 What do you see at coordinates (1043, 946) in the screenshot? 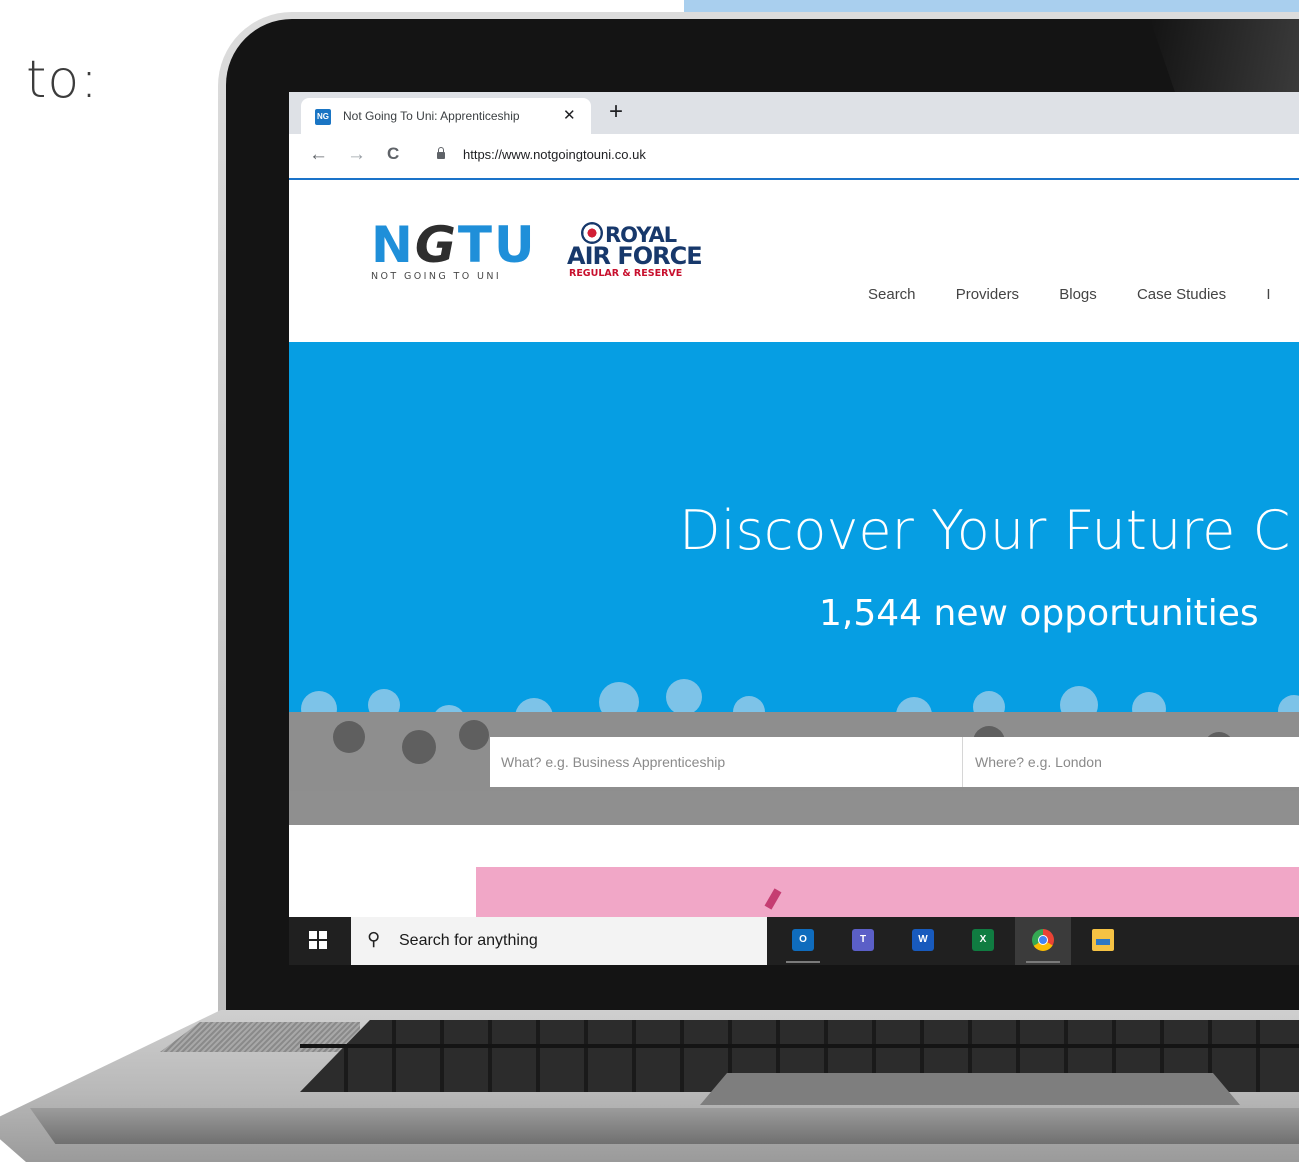
I see `chrome-icon` at bounding box center [1043, 946].